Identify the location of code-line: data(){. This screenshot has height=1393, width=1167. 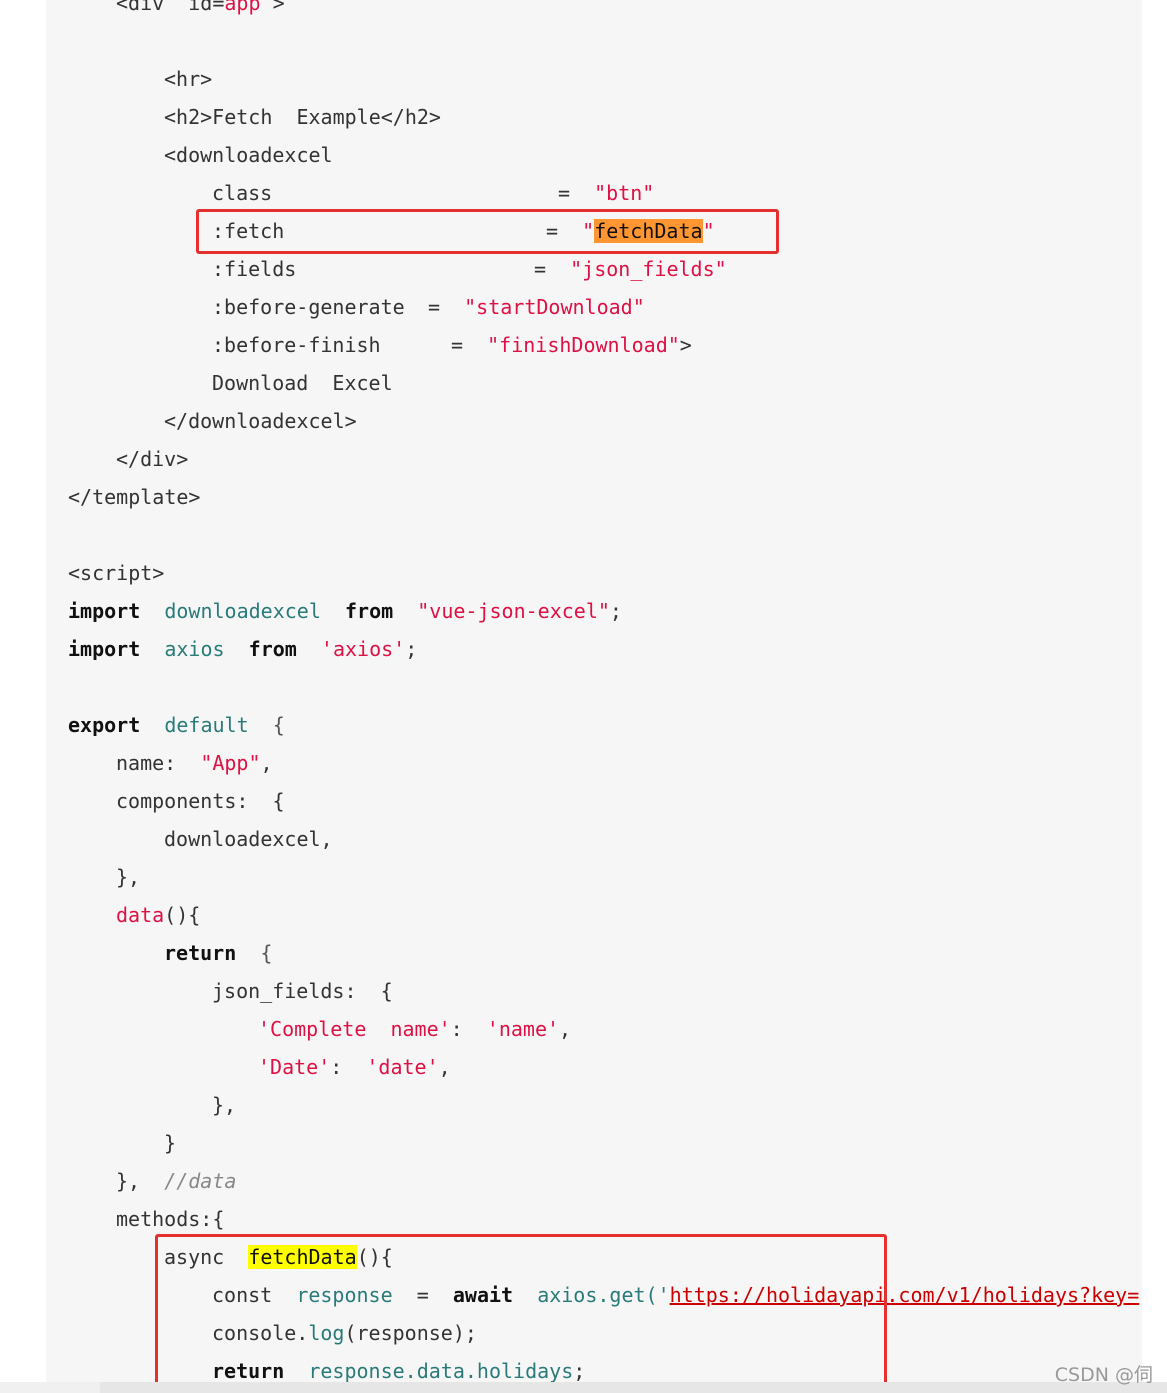
(158, 915).